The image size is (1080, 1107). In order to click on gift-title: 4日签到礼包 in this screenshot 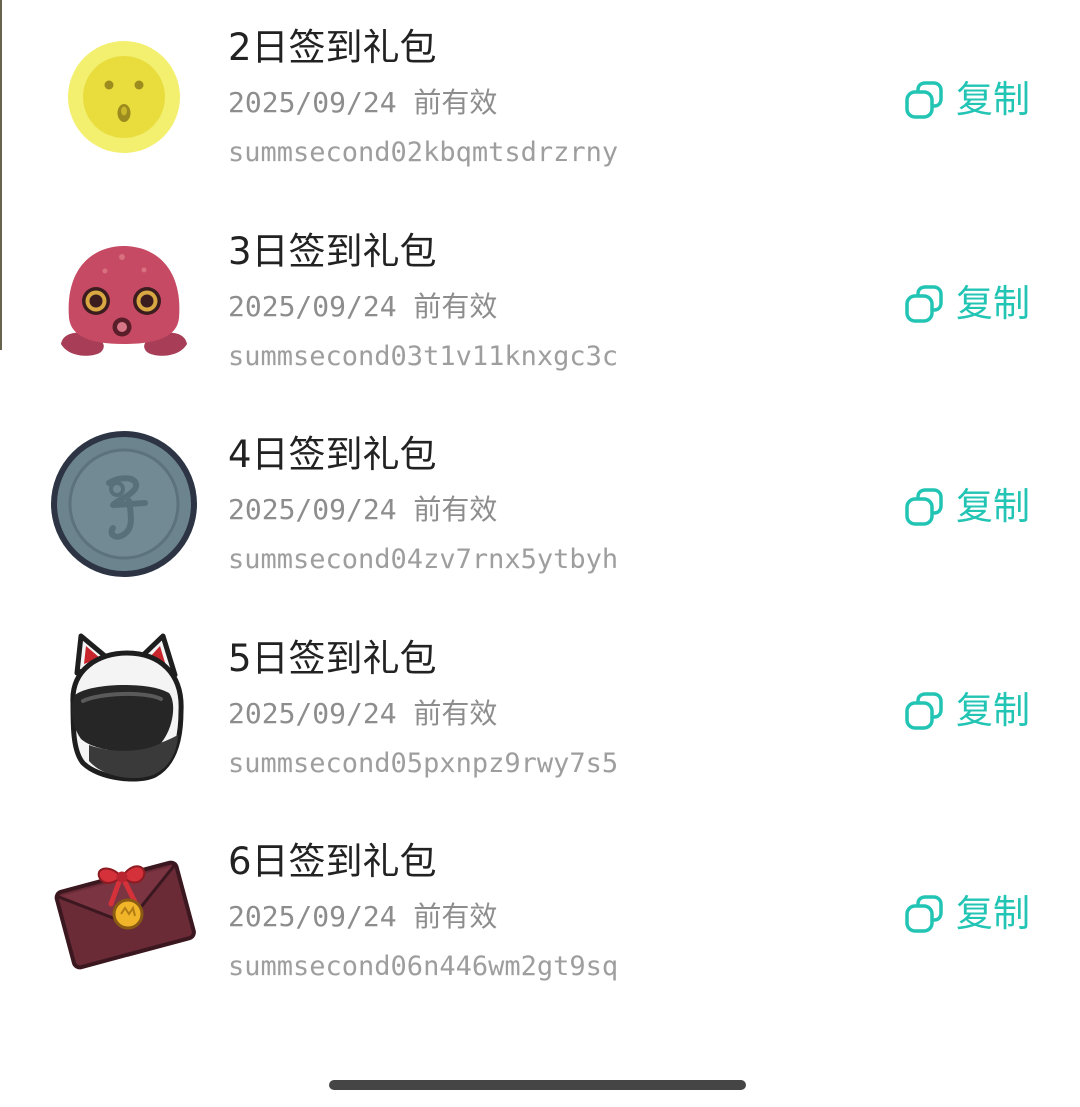, I will do `click(332, 454)`.